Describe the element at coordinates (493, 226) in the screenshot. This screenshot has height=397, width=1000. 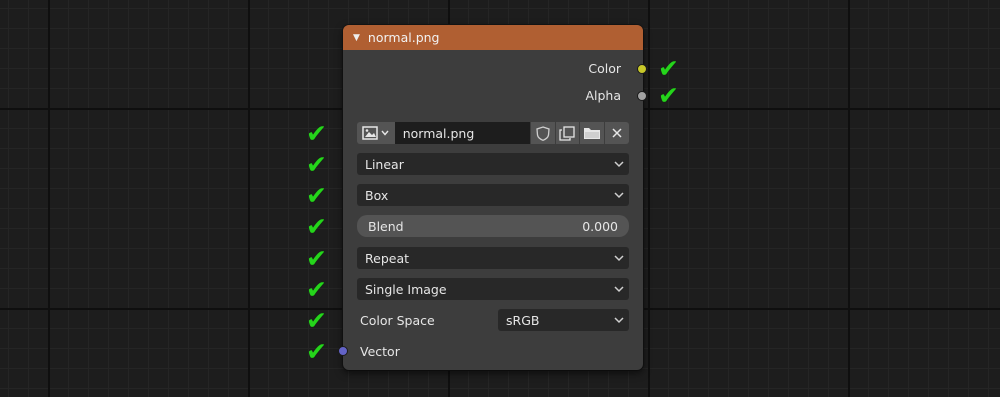
I see `blend-slider: Blend 0.000` at that location.